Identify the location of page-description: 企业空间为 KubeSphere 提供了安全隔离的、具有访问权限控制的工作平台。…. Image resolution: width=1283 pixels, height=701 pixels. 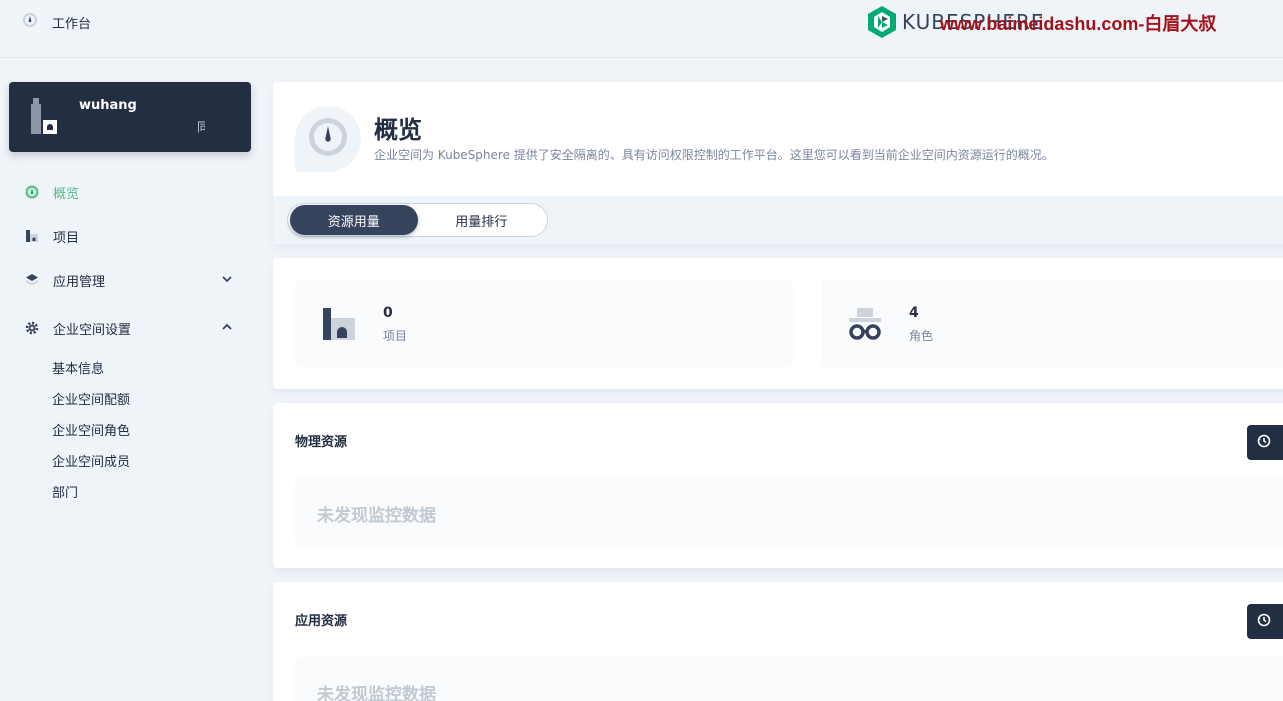
(714, 155).